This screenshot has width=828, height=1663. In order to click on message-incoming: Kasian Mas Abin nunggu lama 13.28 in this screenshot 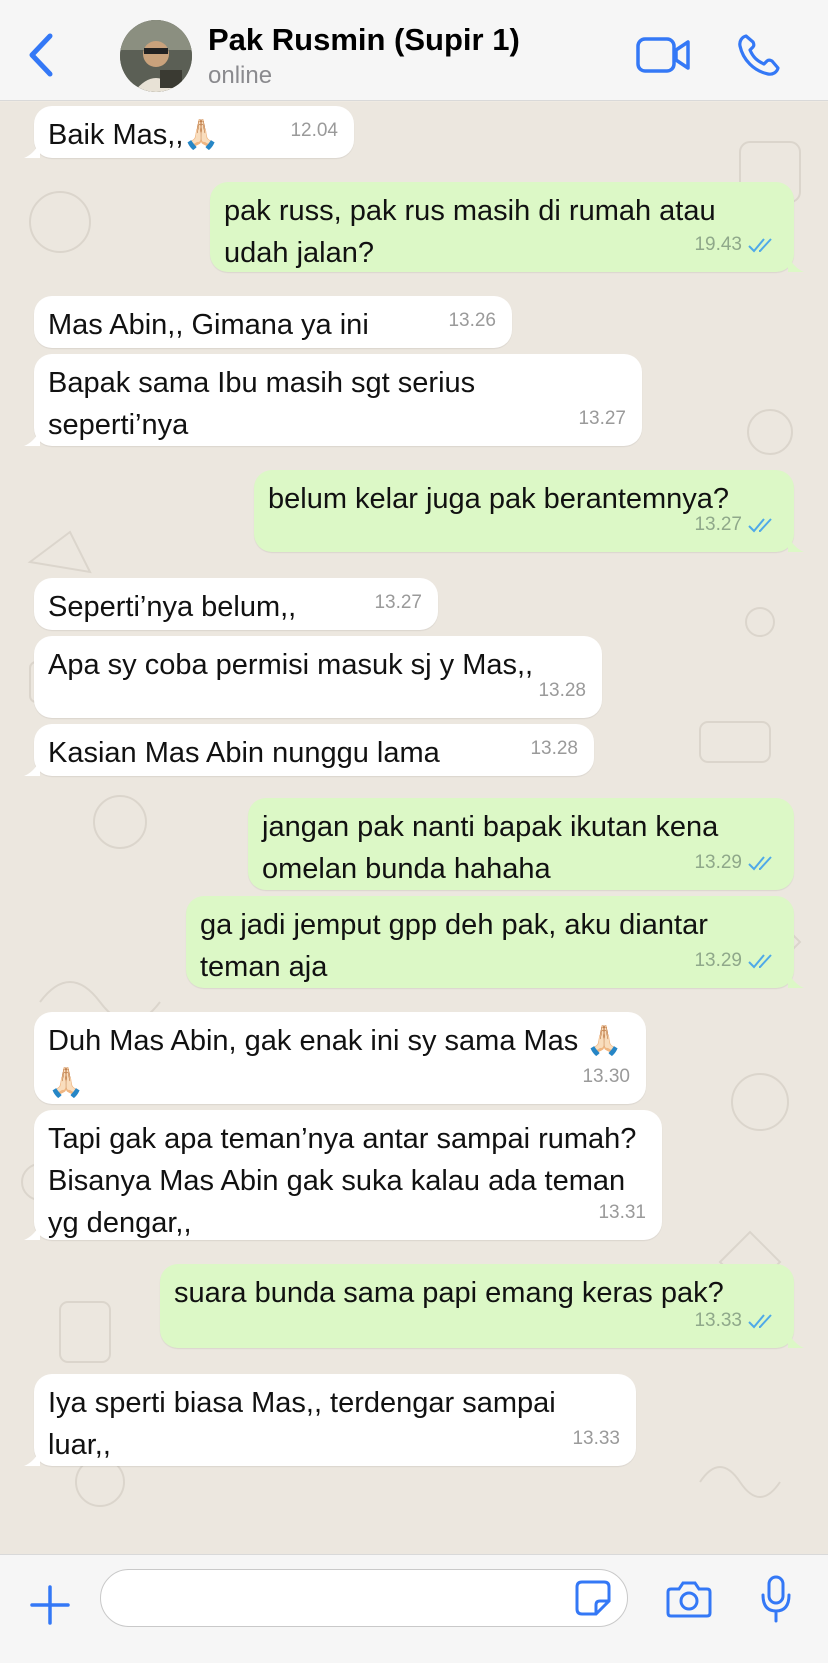, I will do `click(309, 750)`.